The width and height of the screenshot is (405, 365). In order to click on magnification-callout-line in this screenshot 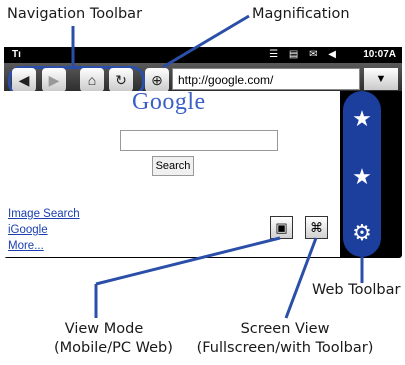, I will do `click(206, 41)`.